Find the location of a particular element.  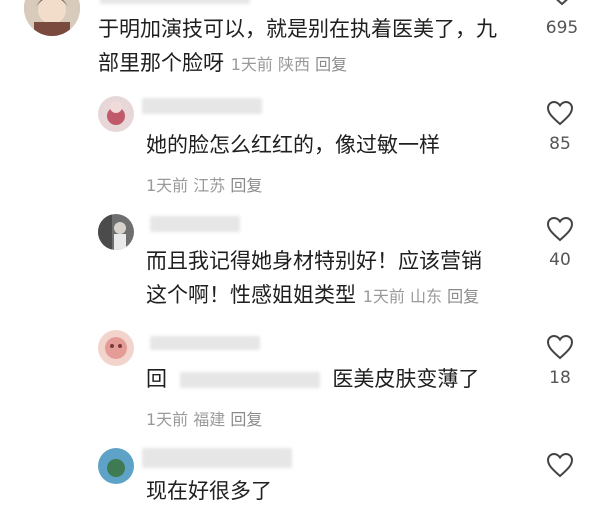

comment-text: 而且我记得她身材特别好！应该营销 这个啊！性感姐姐类型 1天前 山东 回复 is located at coordinates (314, 279).